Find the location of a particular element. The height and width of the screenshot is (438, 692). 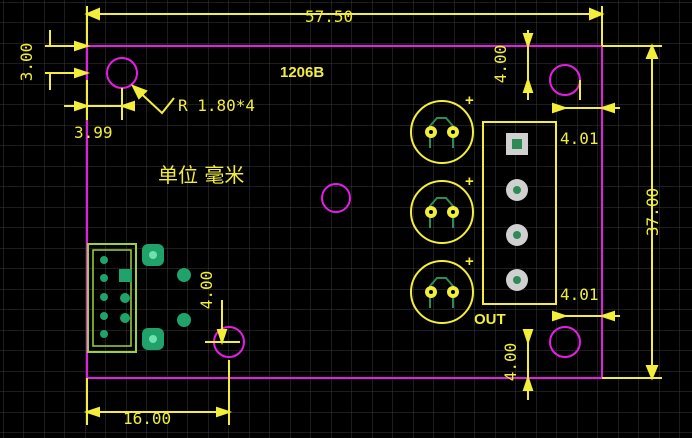

dim-right-top-text: 4.00 is located at coordinates (500, 64).